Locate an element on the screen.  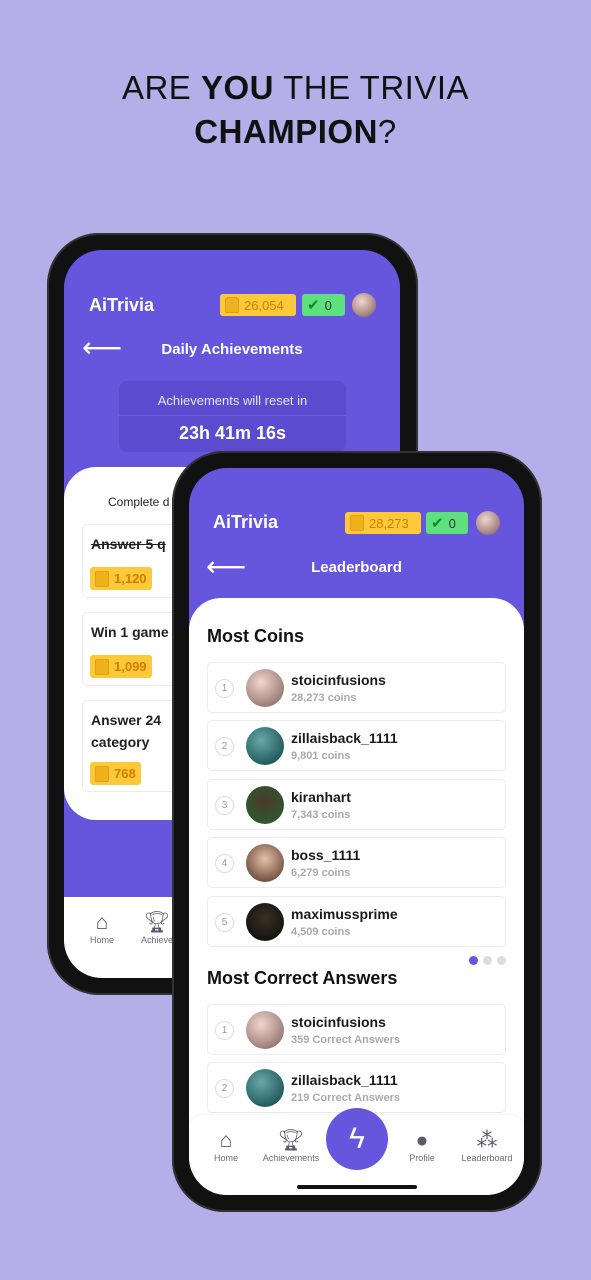
user-name: kiranhart is located at coordinates (321, 797).